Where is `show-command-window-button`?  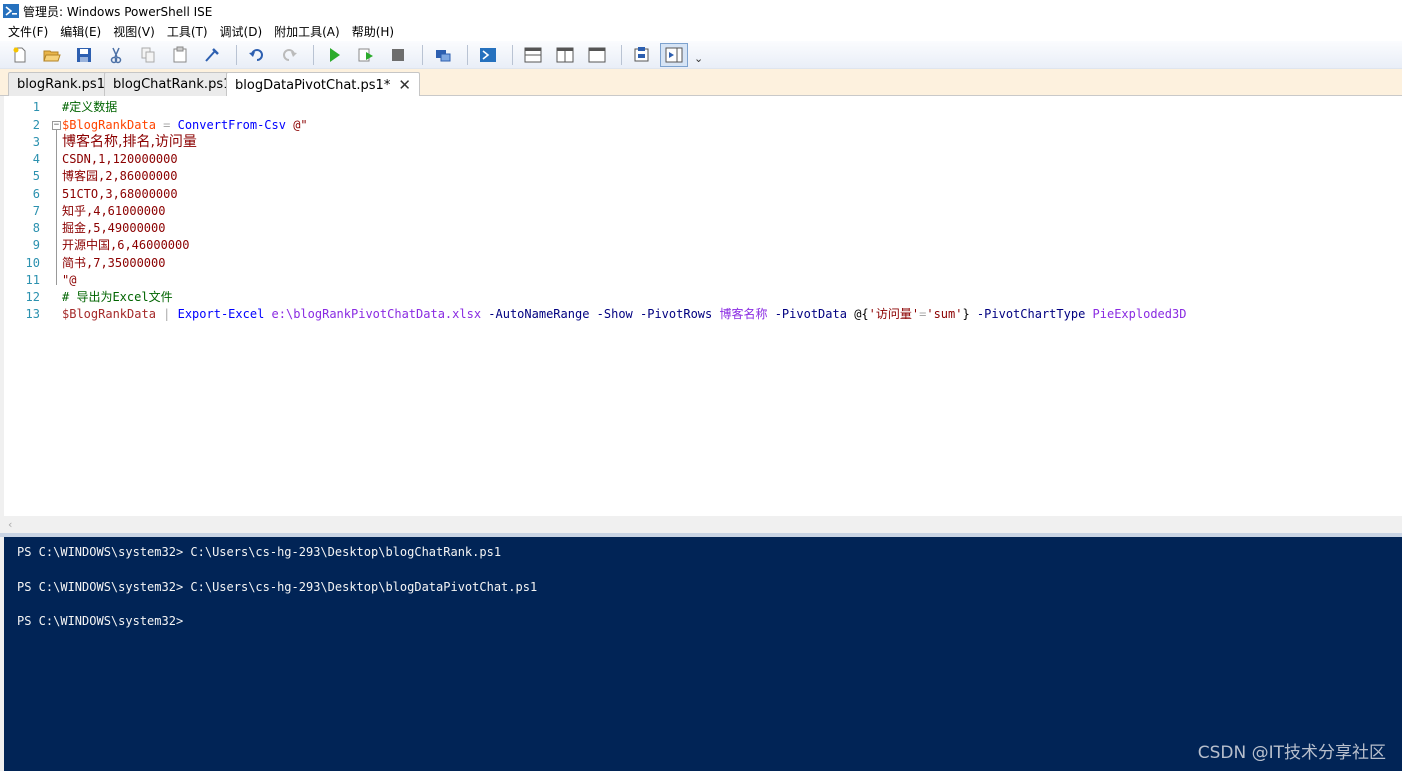 show-command-window-button is located at coordinates (642, 55).